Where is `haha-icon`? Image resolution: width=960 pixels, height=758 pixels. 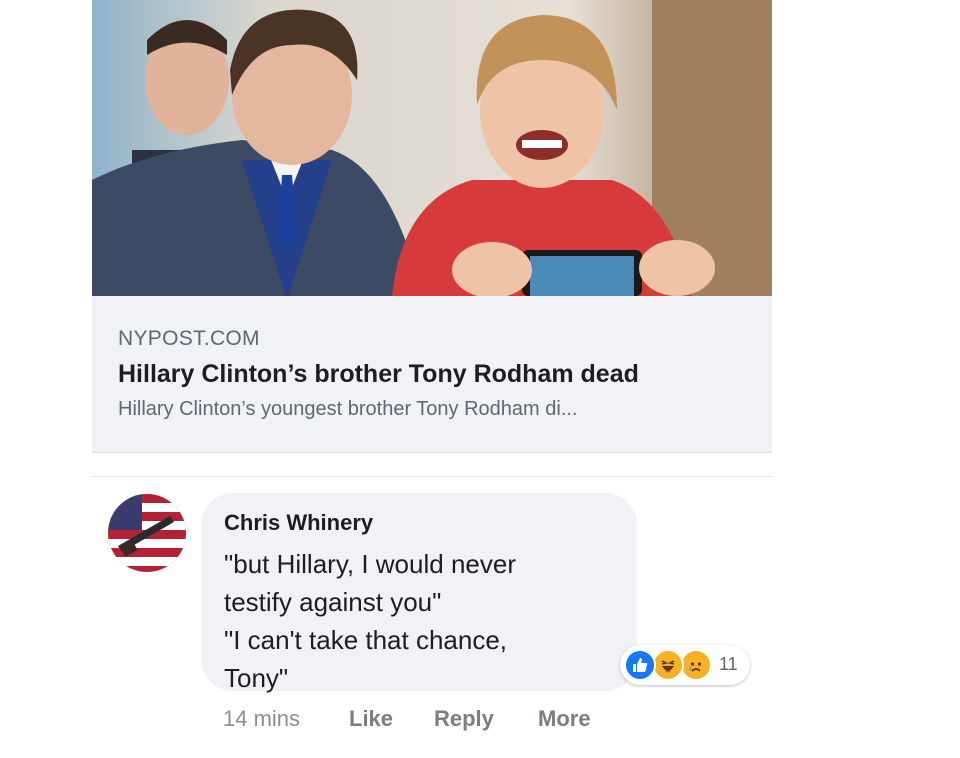 haha-icon is located at coordinates (668, 665).